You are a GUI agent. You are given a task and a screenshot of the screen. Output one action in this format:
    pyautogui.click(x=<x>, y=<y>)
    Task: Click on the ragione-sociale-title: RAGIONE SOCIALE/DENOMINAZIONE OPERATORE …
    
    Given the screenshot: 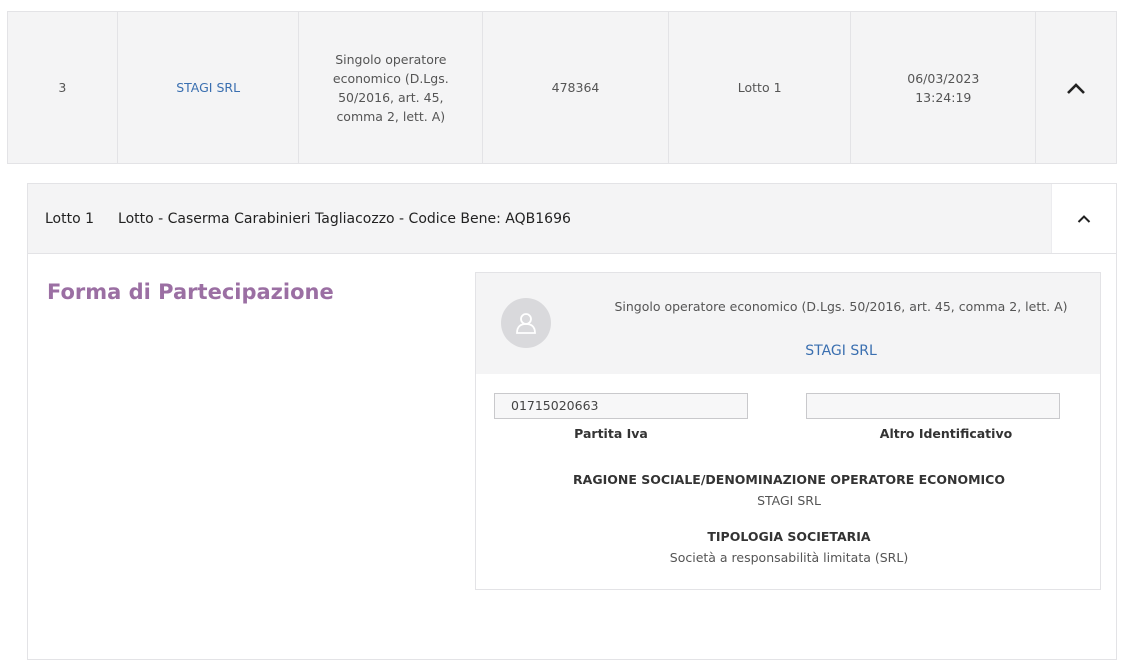 What is the action you would take?
    pyautogui.click(x=789, y=479)
    